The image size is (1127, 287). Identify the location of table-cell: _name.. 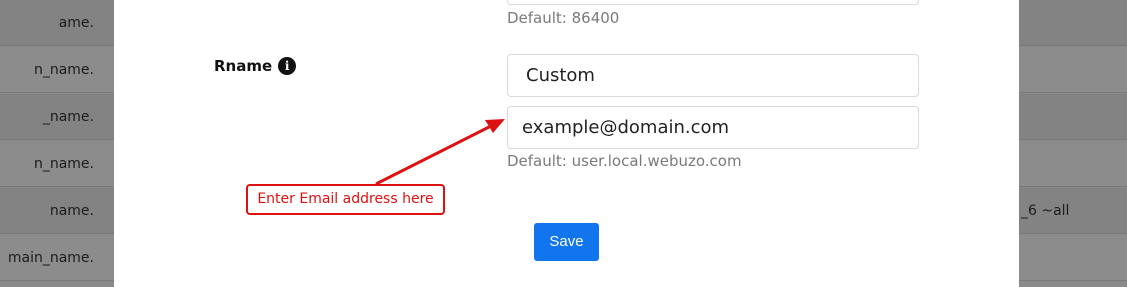
(68, 117).